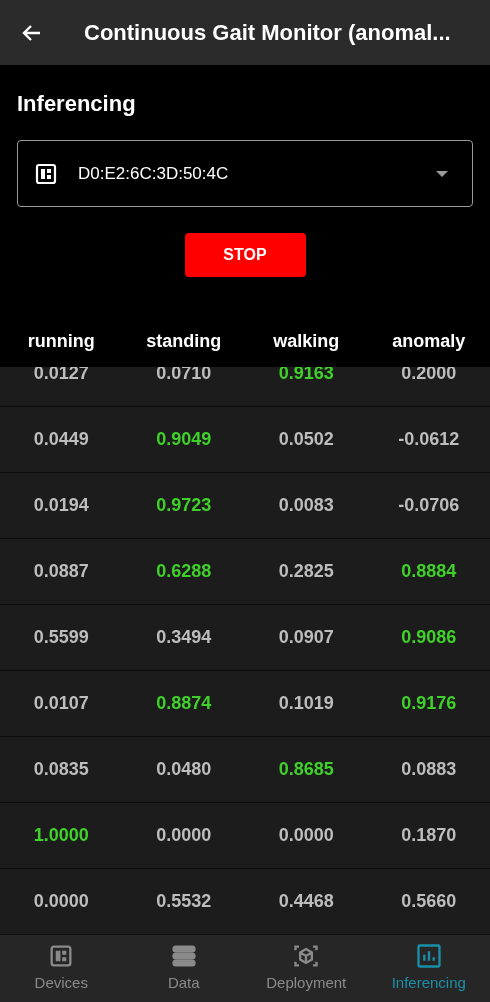  Describe the element at coordinates (245, 173) in the screenshot. I see `device-select: D0:E2:6C:3D:50:4C` at that location.